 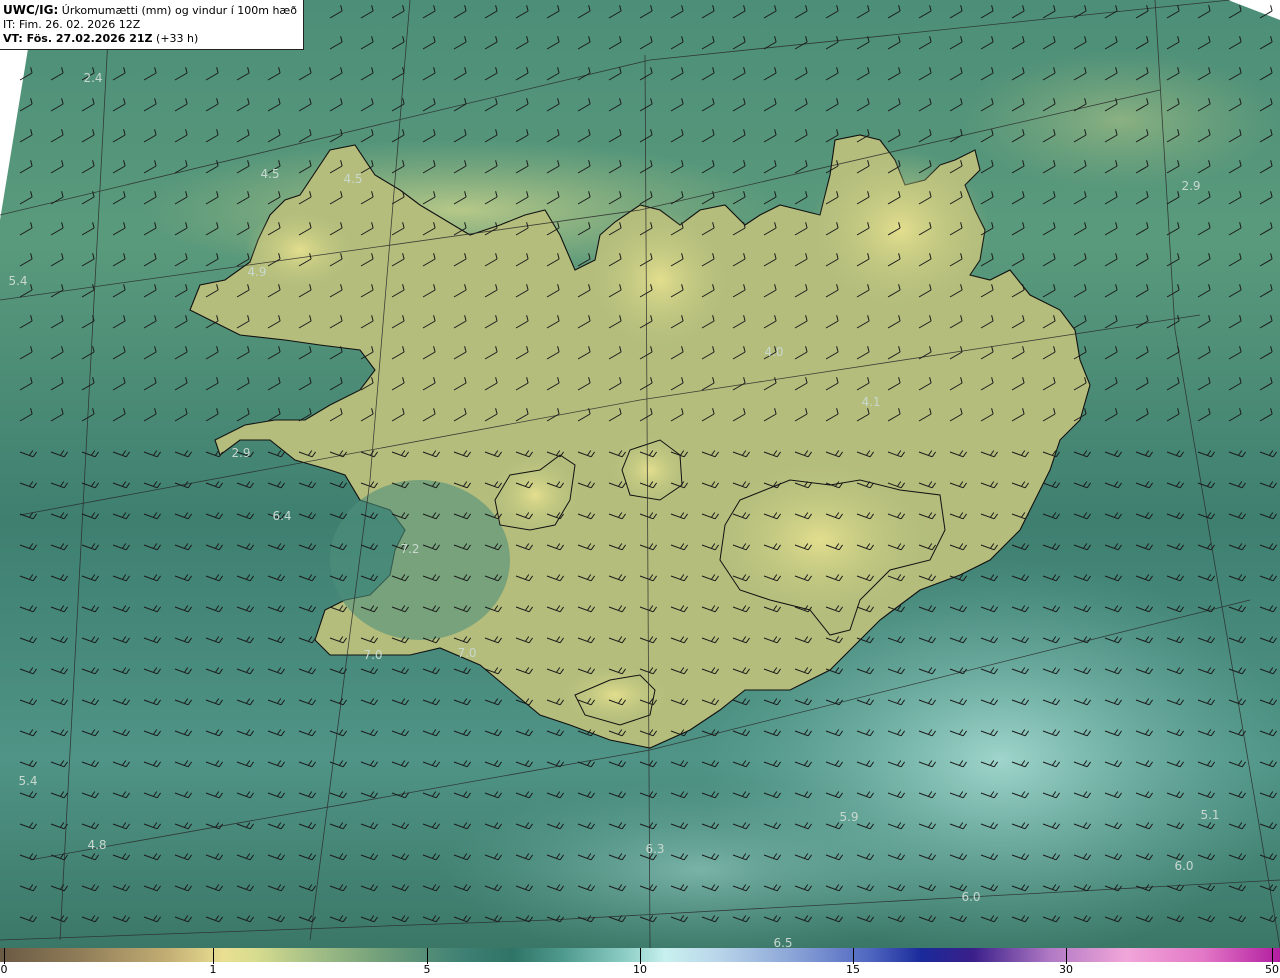 What do you see at coordinates (4, 969) in the screenshot?
I see `colorbar-tick-label: 0` at bounding box center [4, 969].